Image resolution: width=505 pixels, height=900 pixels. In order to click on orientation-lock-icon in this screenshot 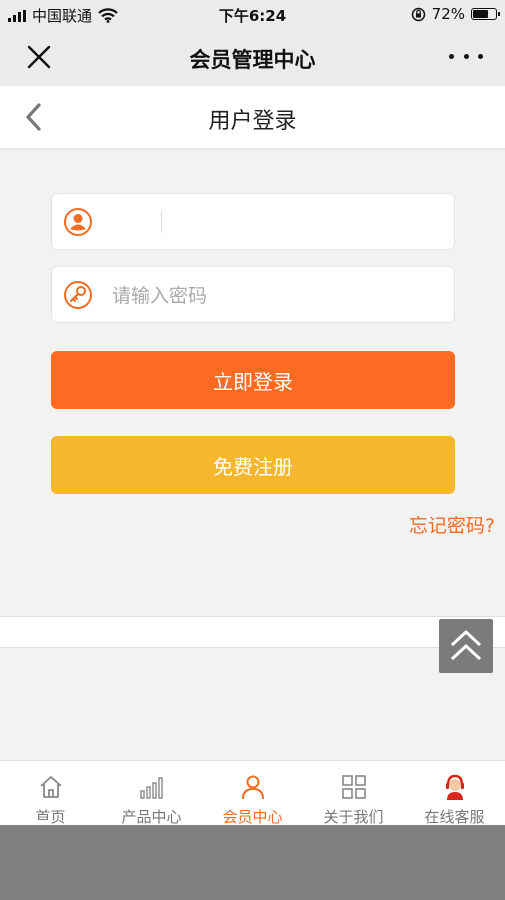, I will do `click(418, 14)`.